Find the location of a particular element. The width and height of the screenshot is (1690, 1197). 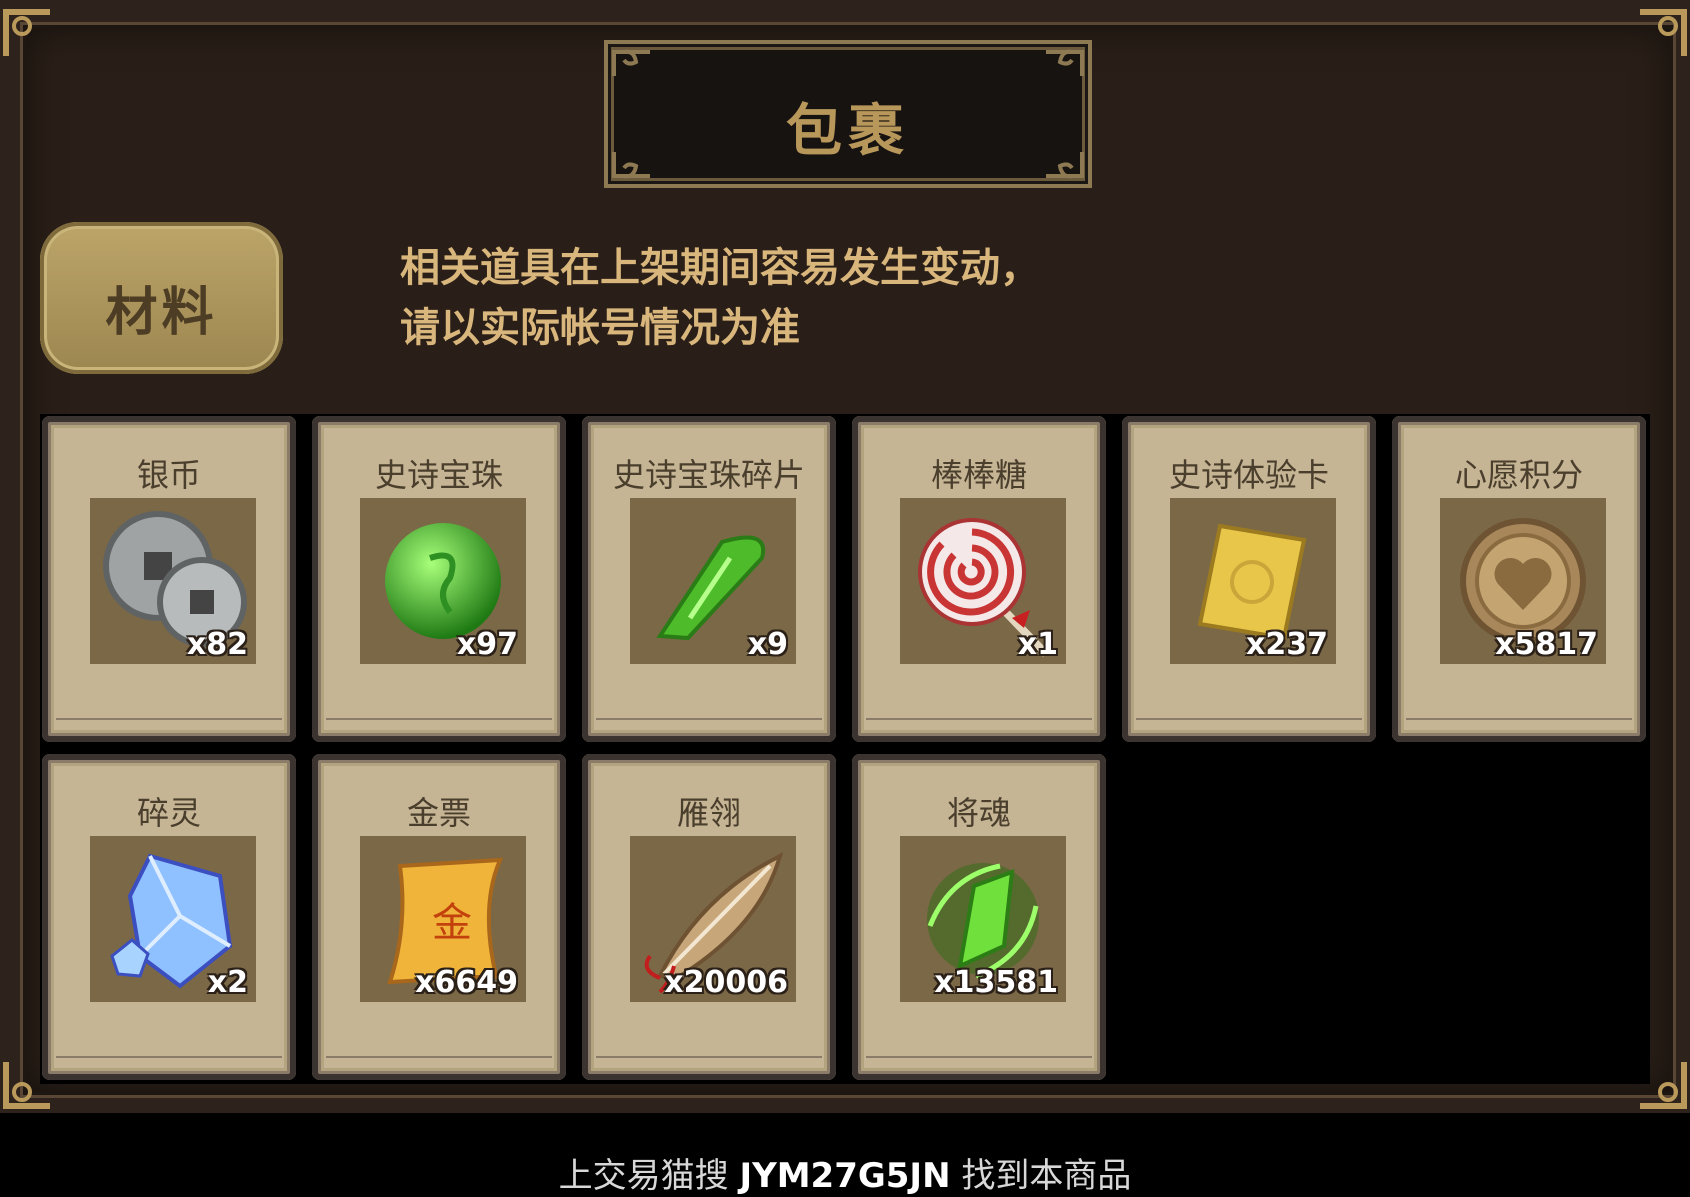

item-card: 金票 金 x6649 is located at coordinates (439, 917).